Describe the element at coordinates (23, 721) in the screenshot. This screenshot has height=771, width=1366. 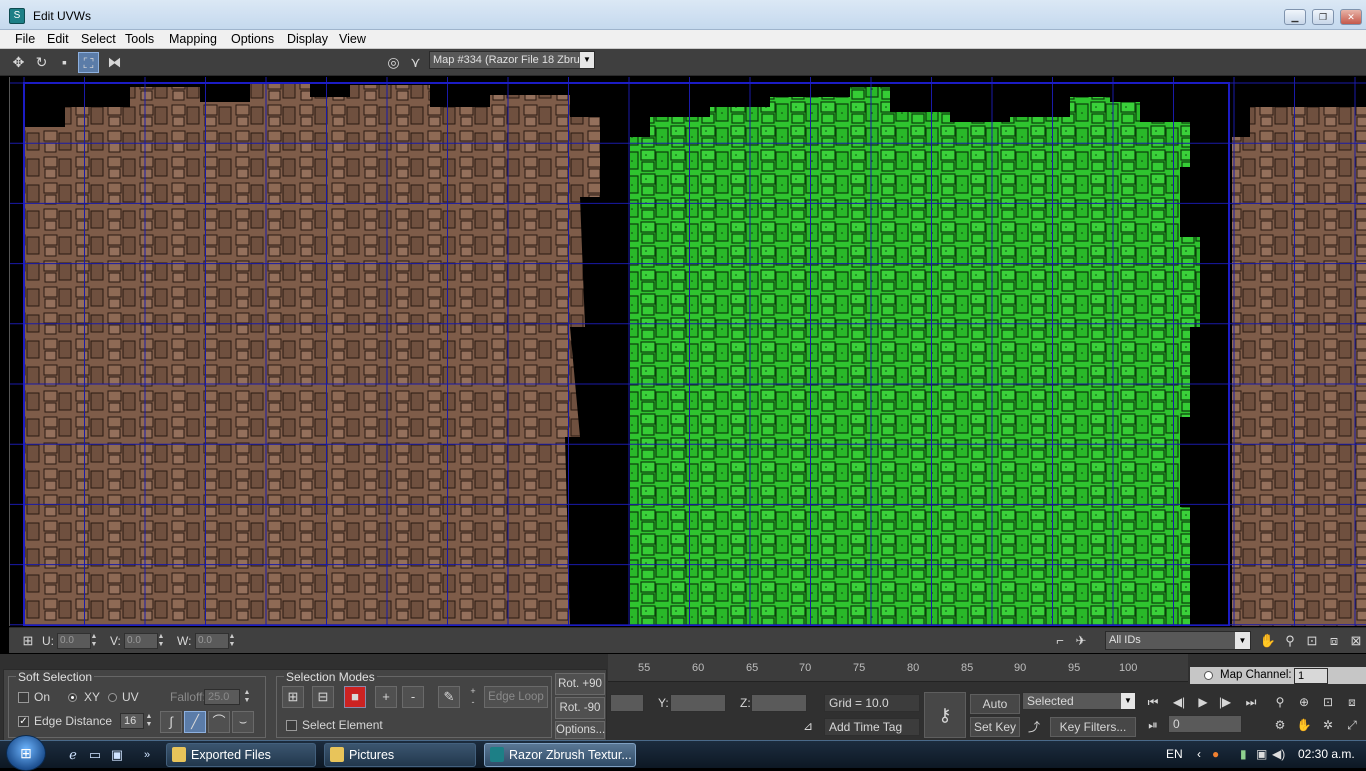
I see `edge-distance-checkbox: ✓` at that location.